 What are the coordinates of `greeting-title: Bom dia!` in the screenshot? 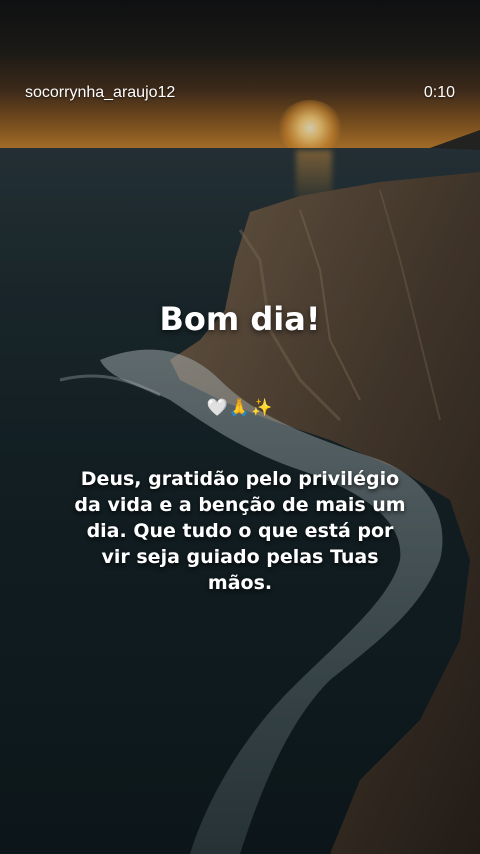 It's located at (240, 319).